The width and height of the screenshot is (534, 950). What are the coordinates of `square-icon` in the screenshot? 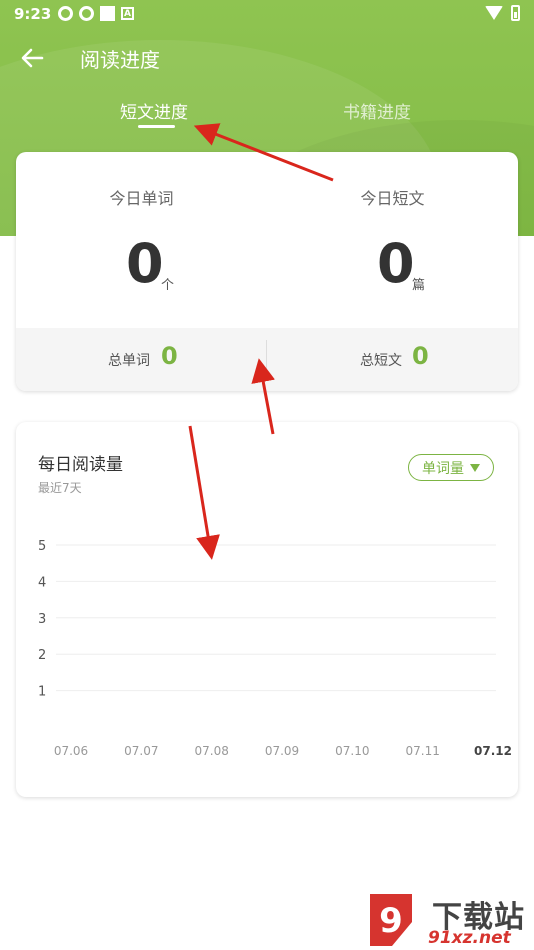 It's located at (107, 13).